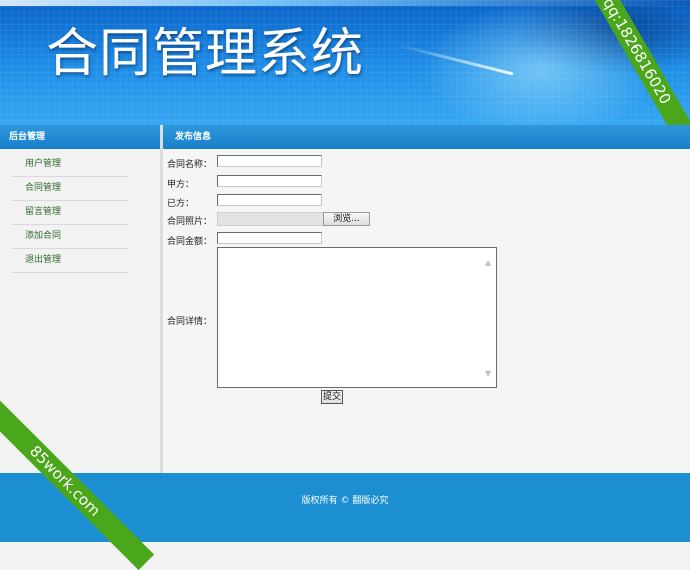 The height and width of the screenshot is (570, 690). I want to click on contract-name-input, so click(269, 161).